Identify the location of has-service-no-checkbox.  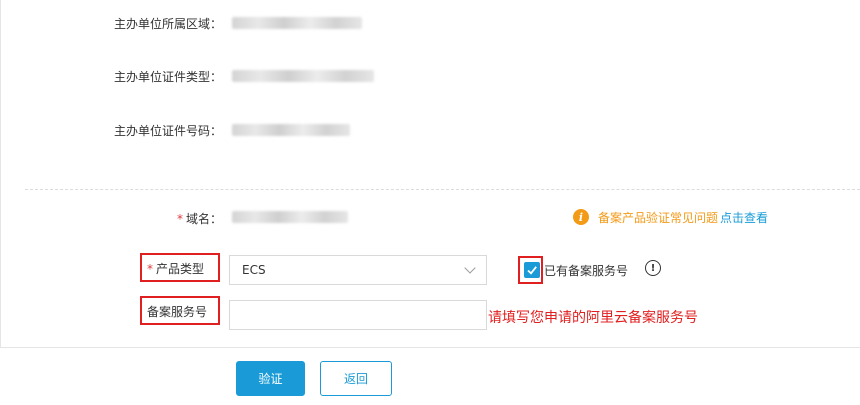
(532, 270).